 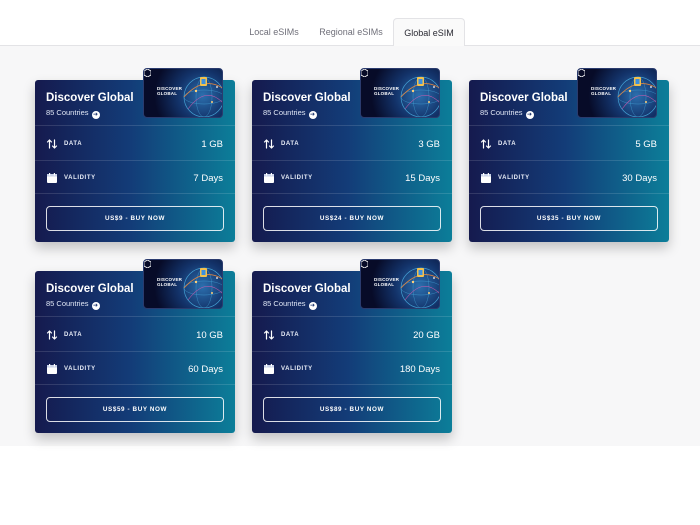 What do you see at coordinates (274, 32) in the screenshot?
I see `tab-local-esims: Local eSIMs` at bounding box center [274, 32].